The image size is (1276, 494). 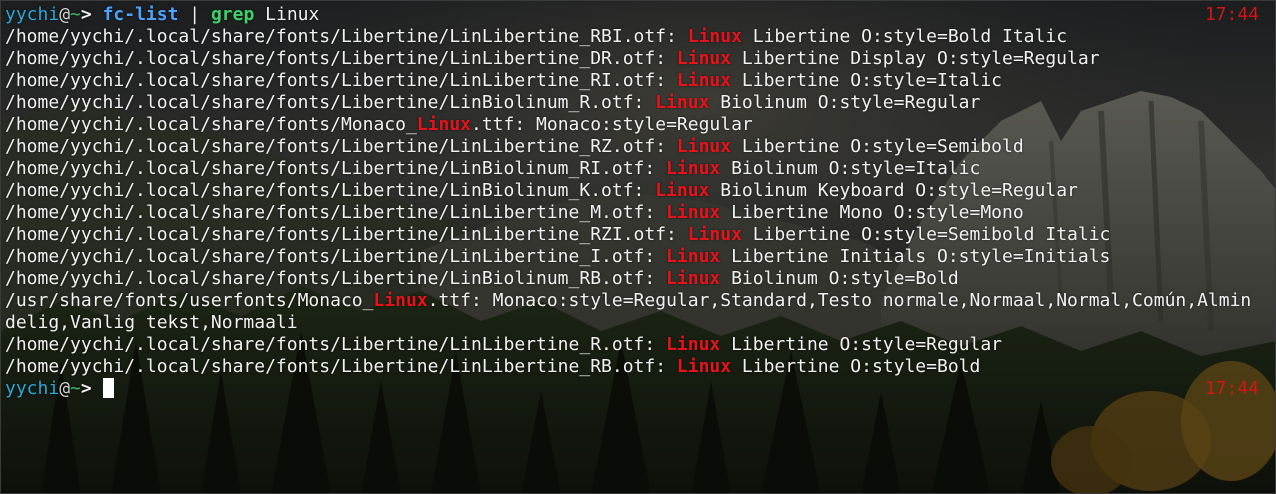 What do you see at coordinates (211, 124) in the screenshot?
I see `output-path: /home/yychi/.local/share/fonts/Monaco_` at bounding box center [211, 124].